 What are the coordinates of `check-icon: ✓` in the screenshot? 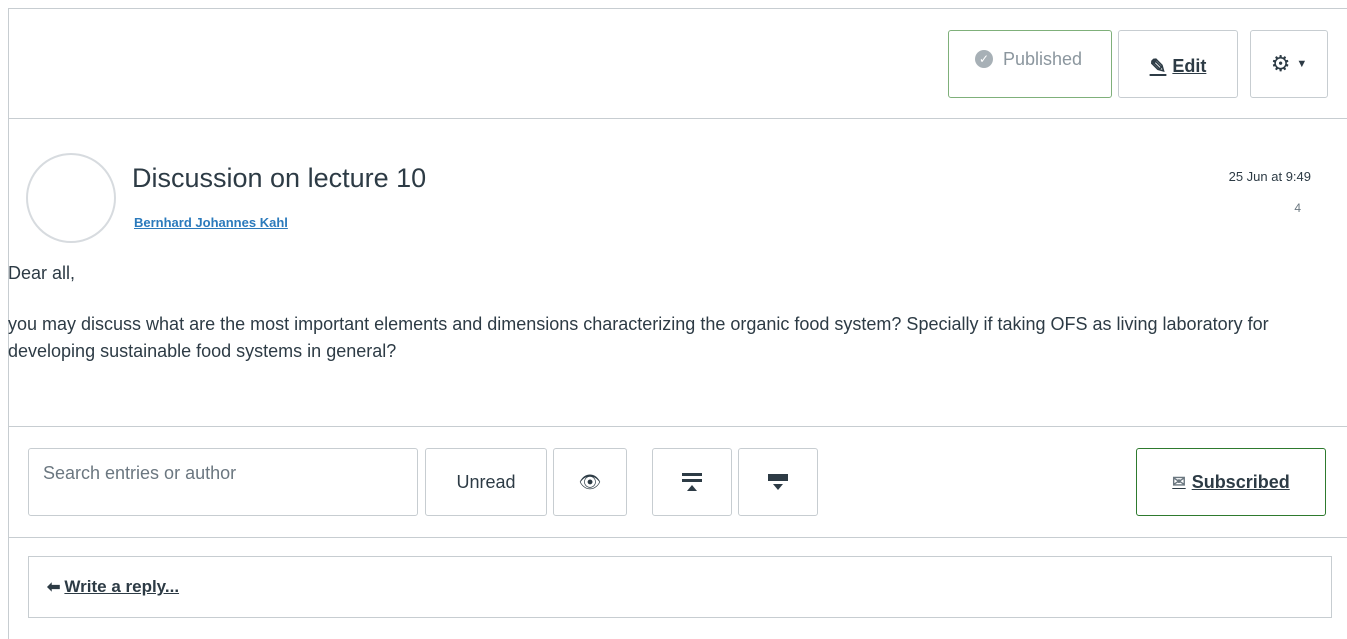 It's located at (984, 59).